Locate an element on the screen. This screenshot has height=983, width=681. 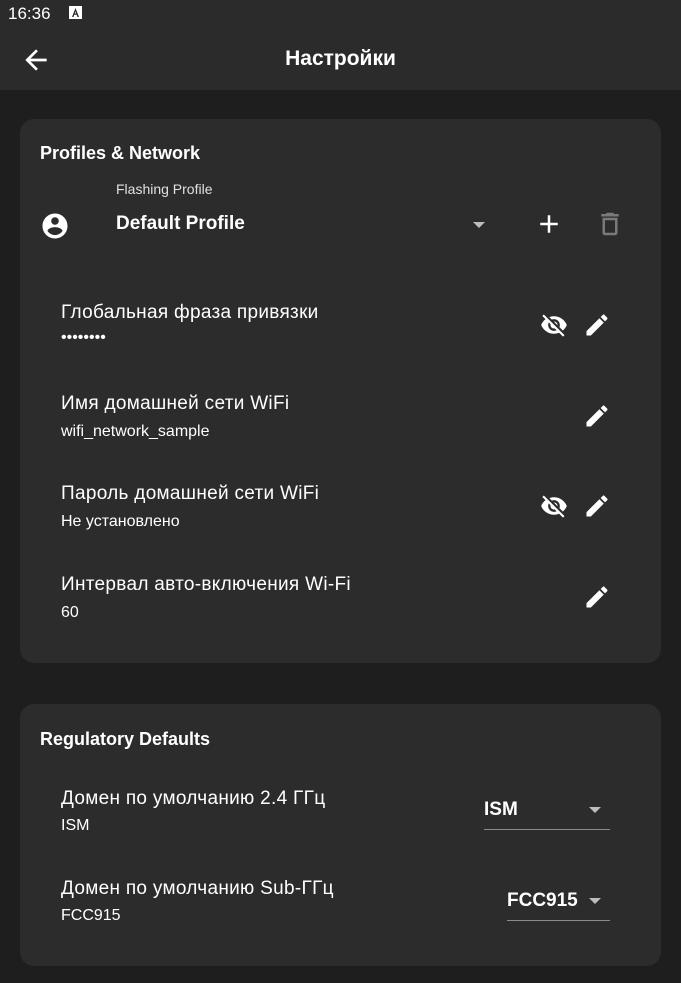
setting-title: Имя домашней сети WiFi is located at coordinates (175, 403).